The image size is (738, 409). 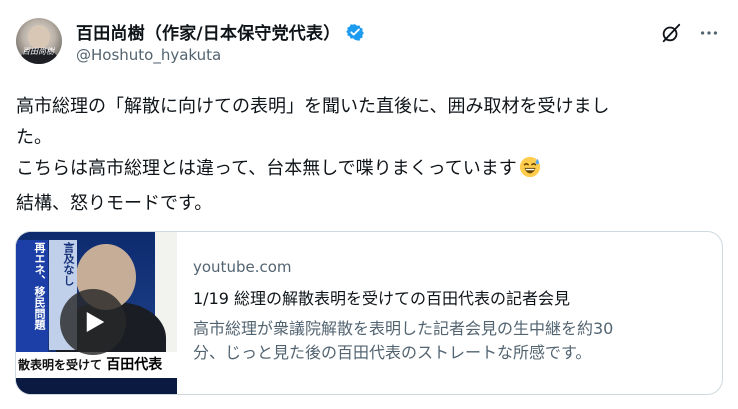 I want to click on author-avatar: 百田尚樹, so click(x=39, y=41).